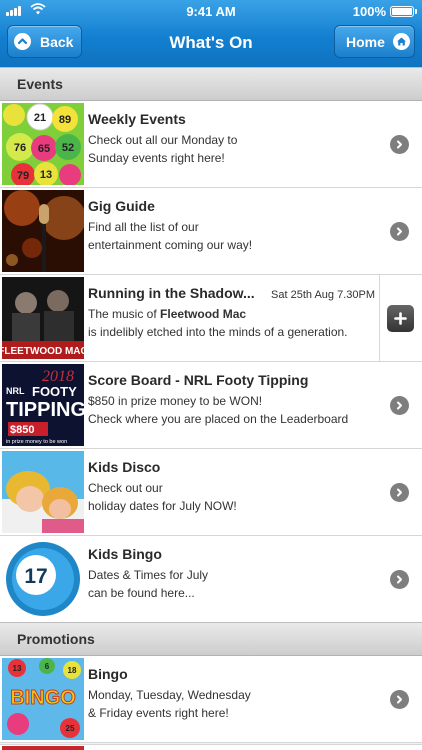 Image resolution: width=422 pixels, height=750 pixels. Describe the element at coordinates (68, 148) in the screenshot. I see `ball-number: 52` at that location.